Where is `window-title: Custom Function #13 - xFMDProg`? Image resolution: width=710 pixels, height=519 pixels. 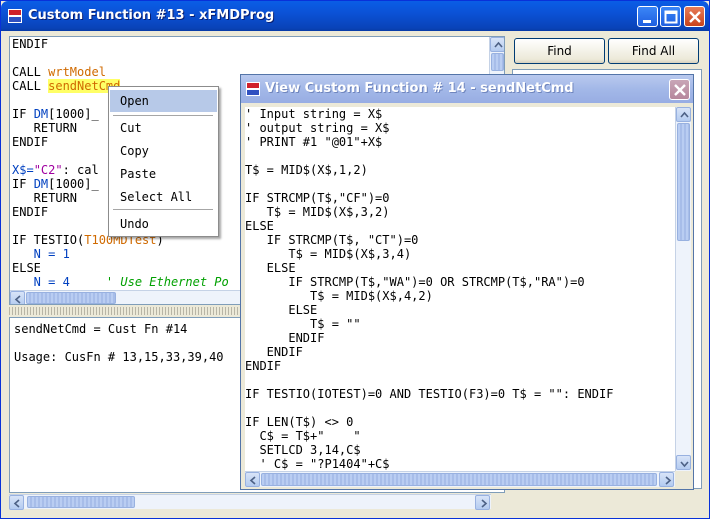
window-title: Custom Function #13 - xFMDProg is located at coordinates (151, 15).